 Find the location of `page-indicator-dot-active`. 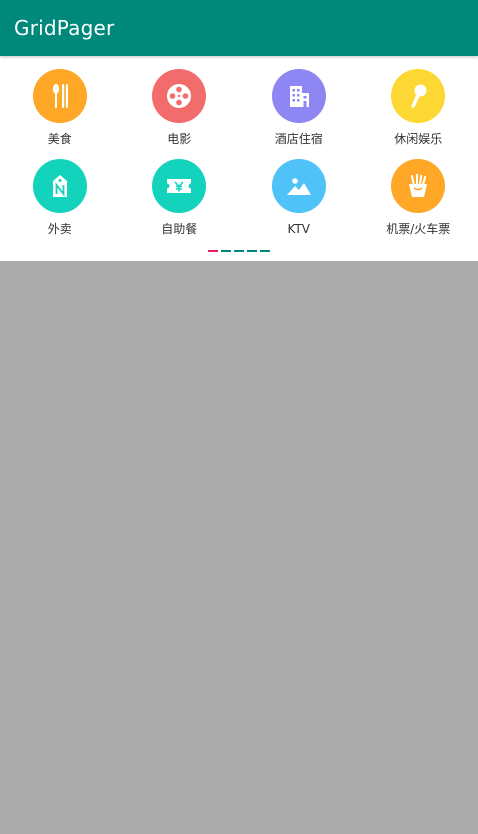

page-indicator-dot-active is located at coordinates (213, 251).